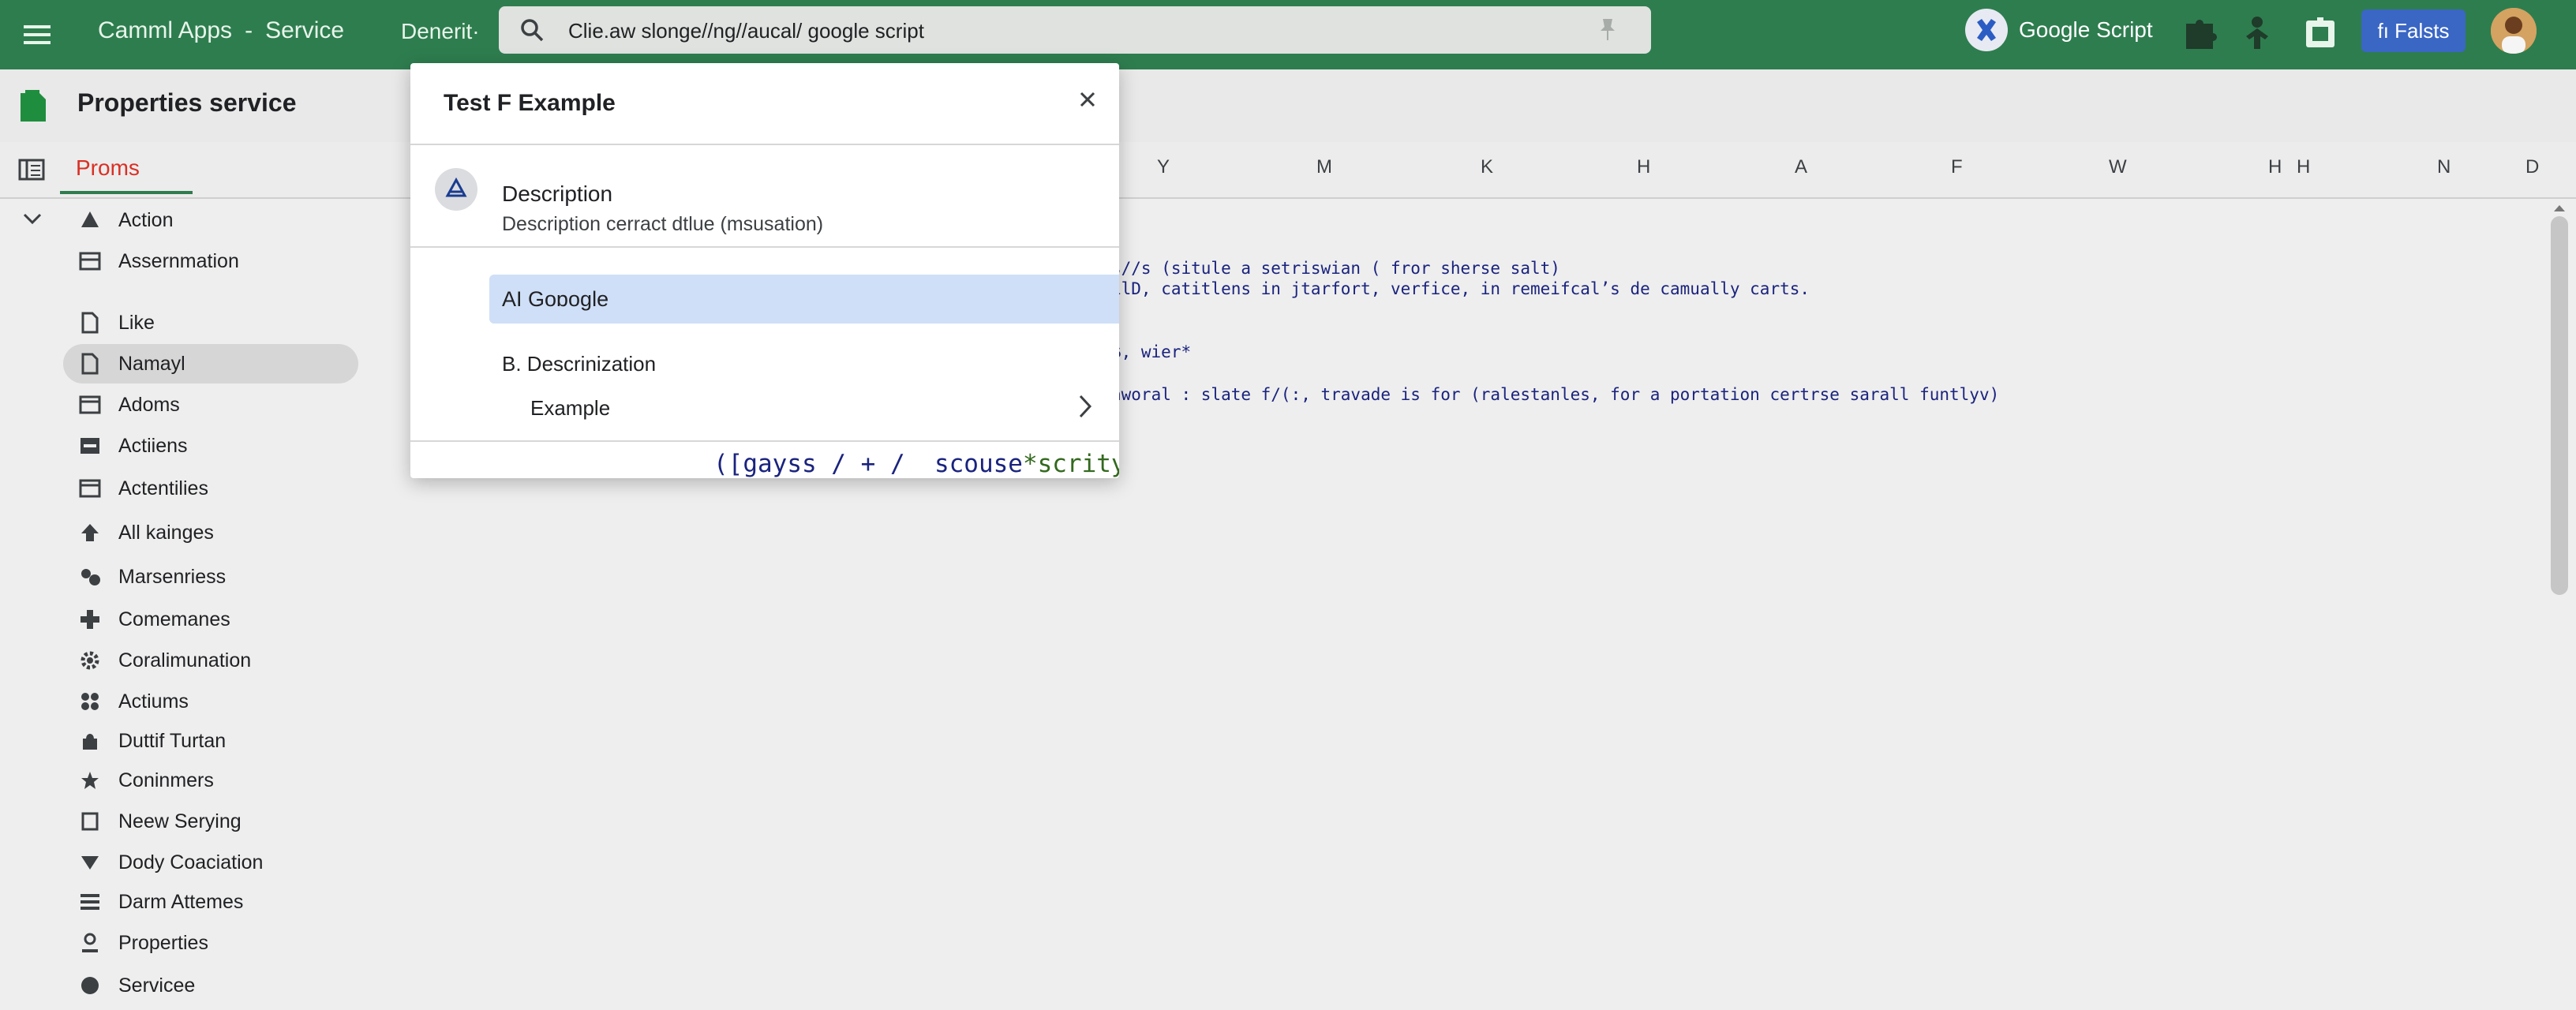  What do you see at coordinates (2257, 33) in the screenshot?
I see `person-icon` at bounding box center [2257, 33].